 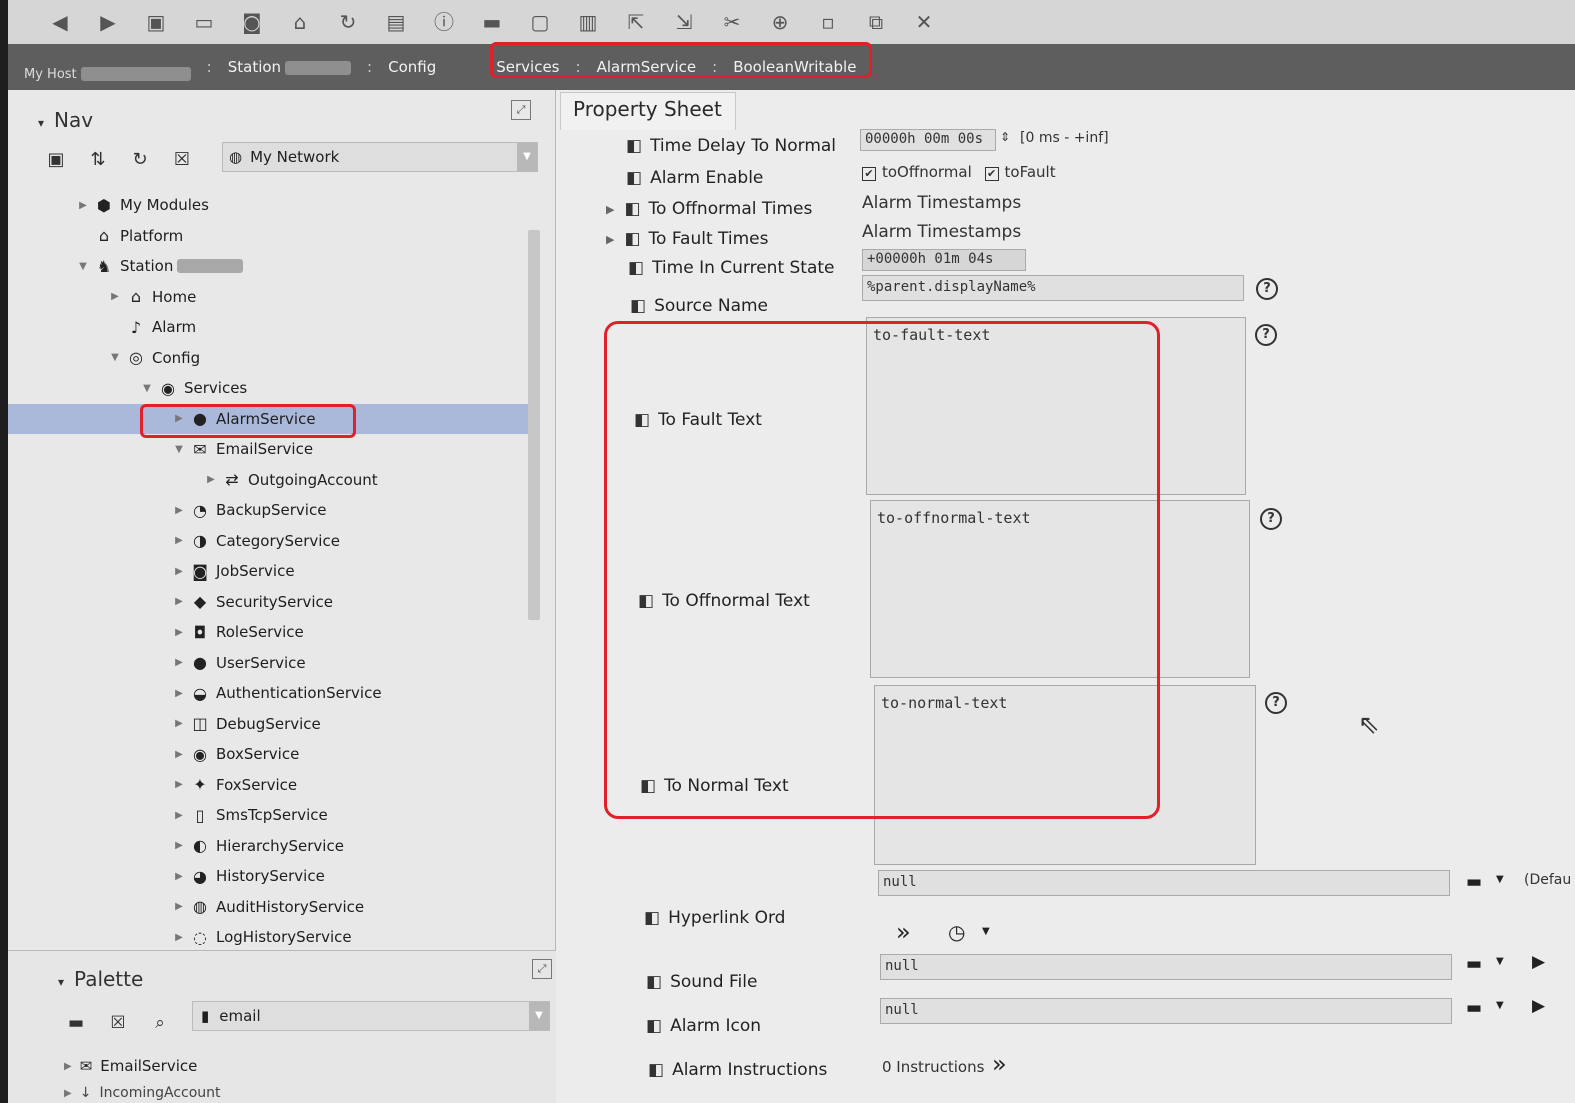 I want to click on copy-icon: ⊕, so click(x=780, y=22).